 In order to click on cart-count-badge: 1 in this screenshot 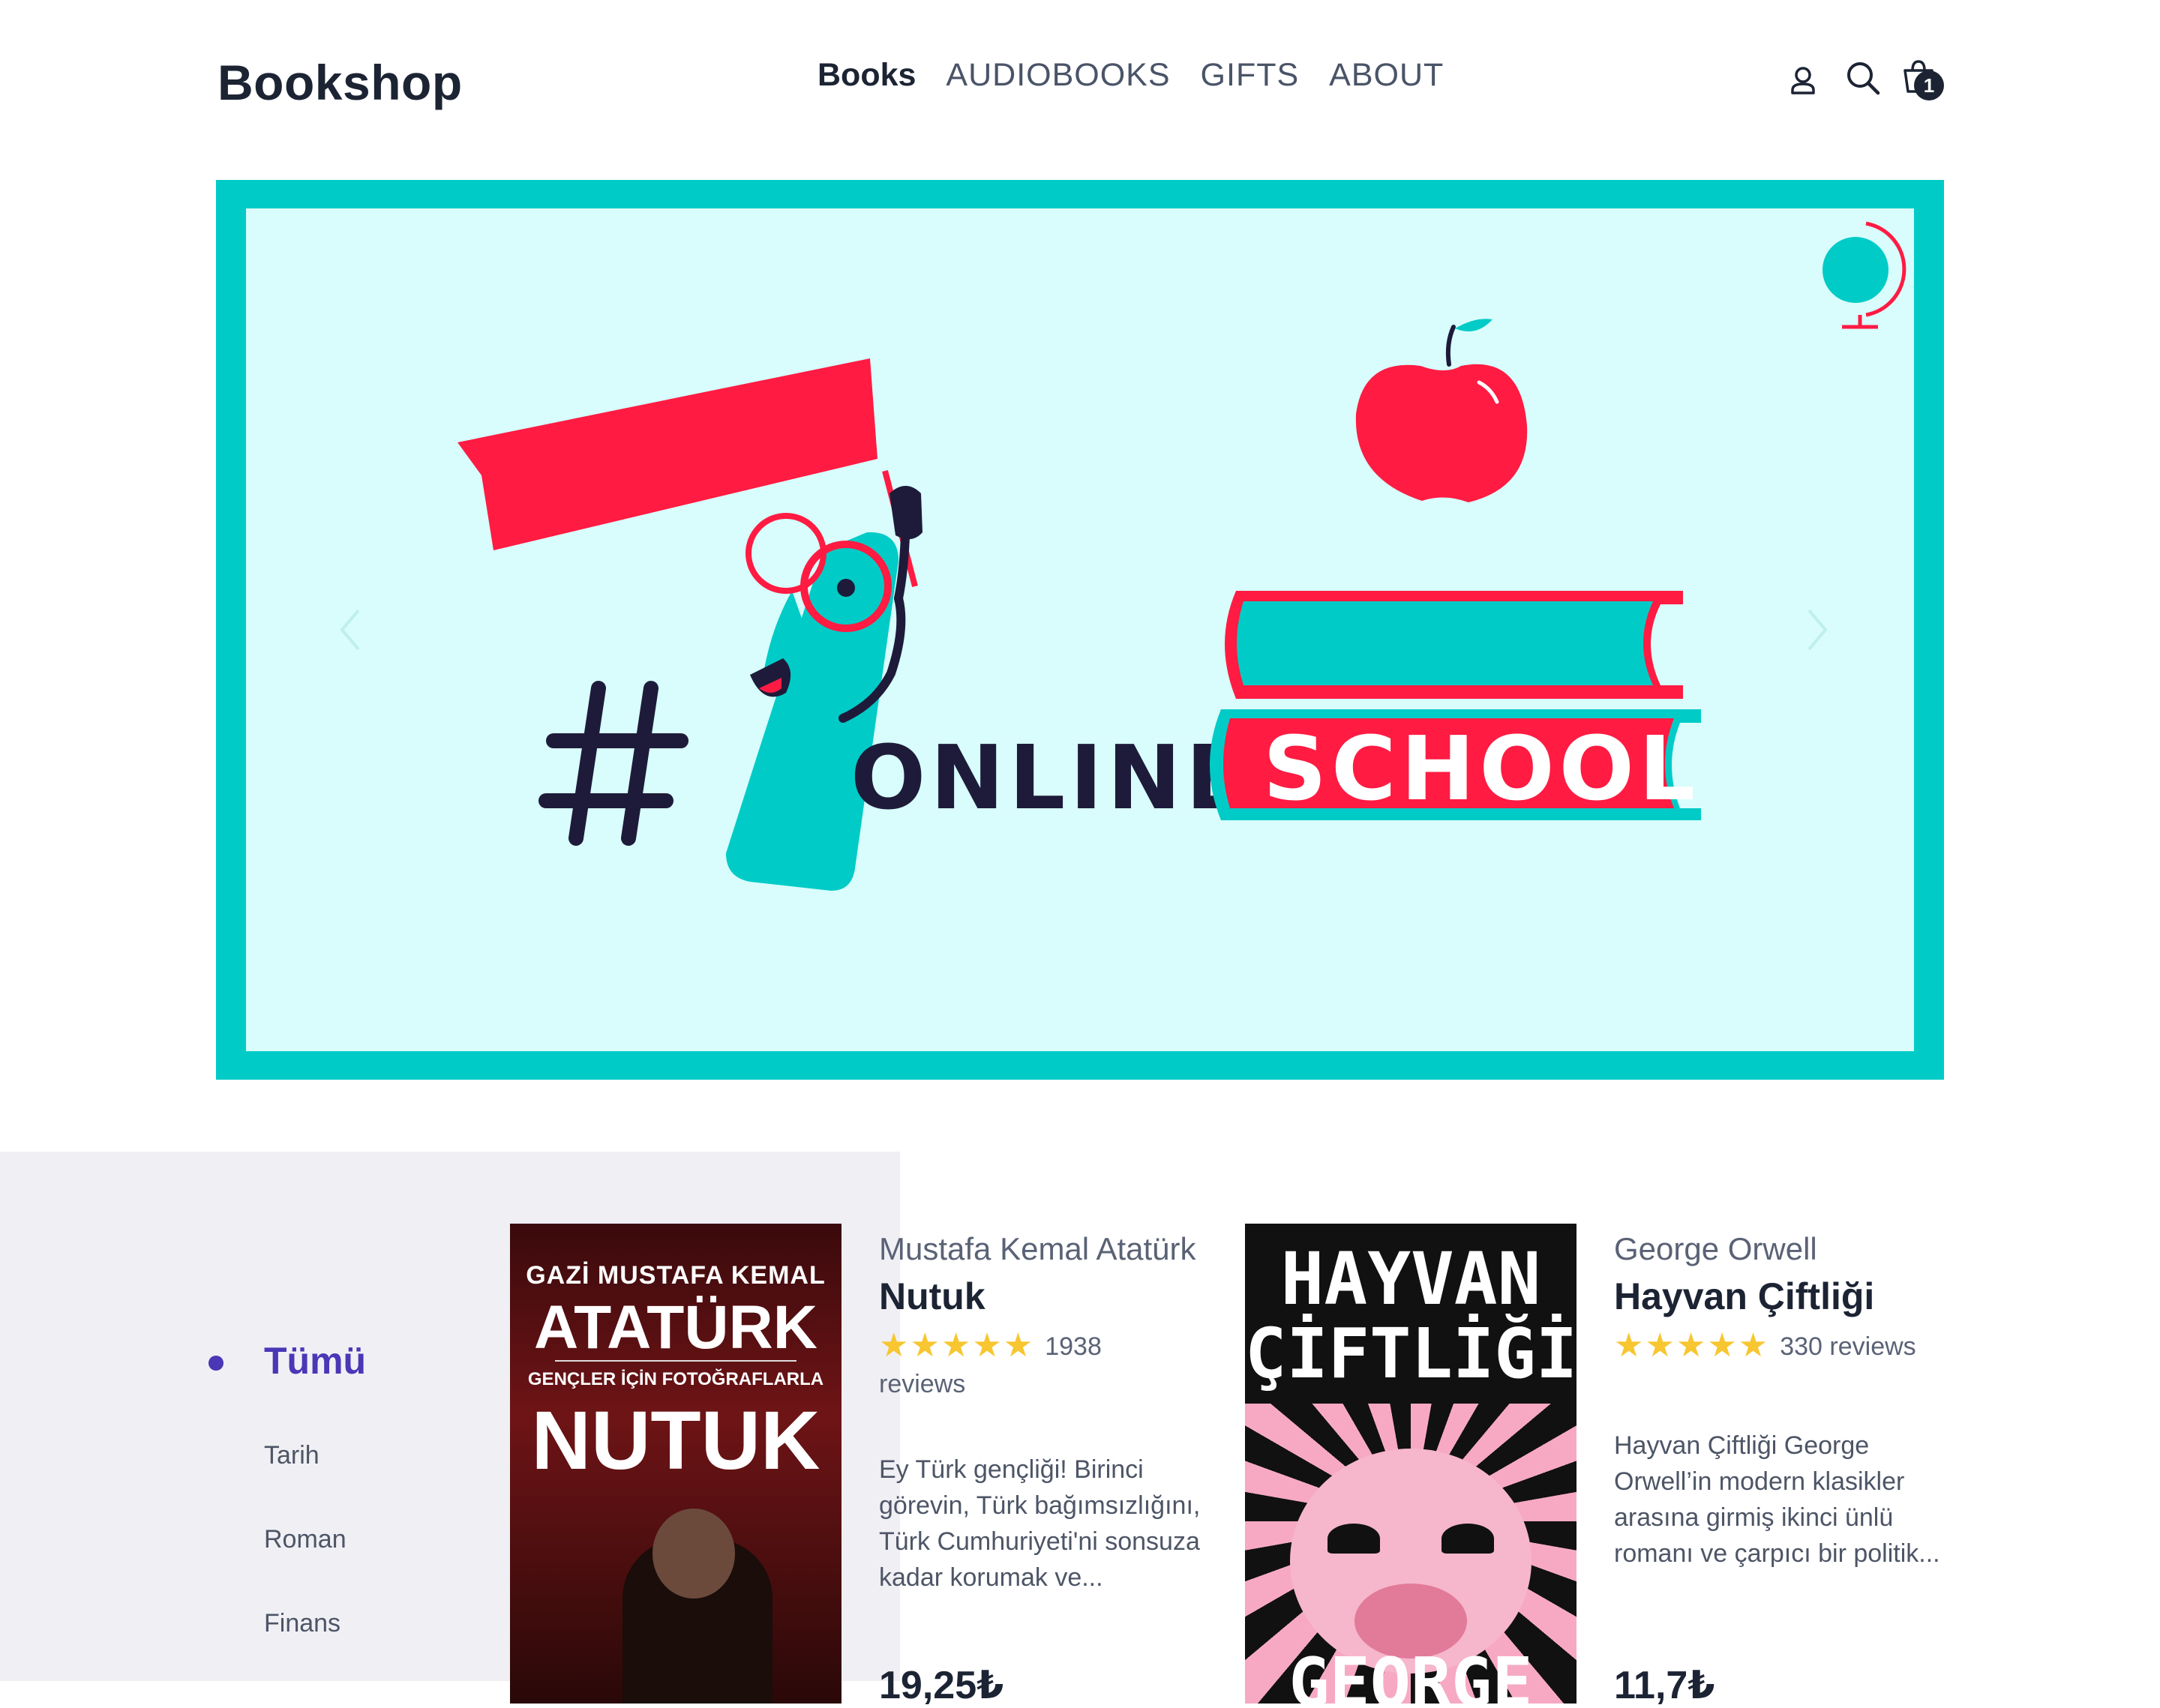, I will do `click(1929, 85)`.